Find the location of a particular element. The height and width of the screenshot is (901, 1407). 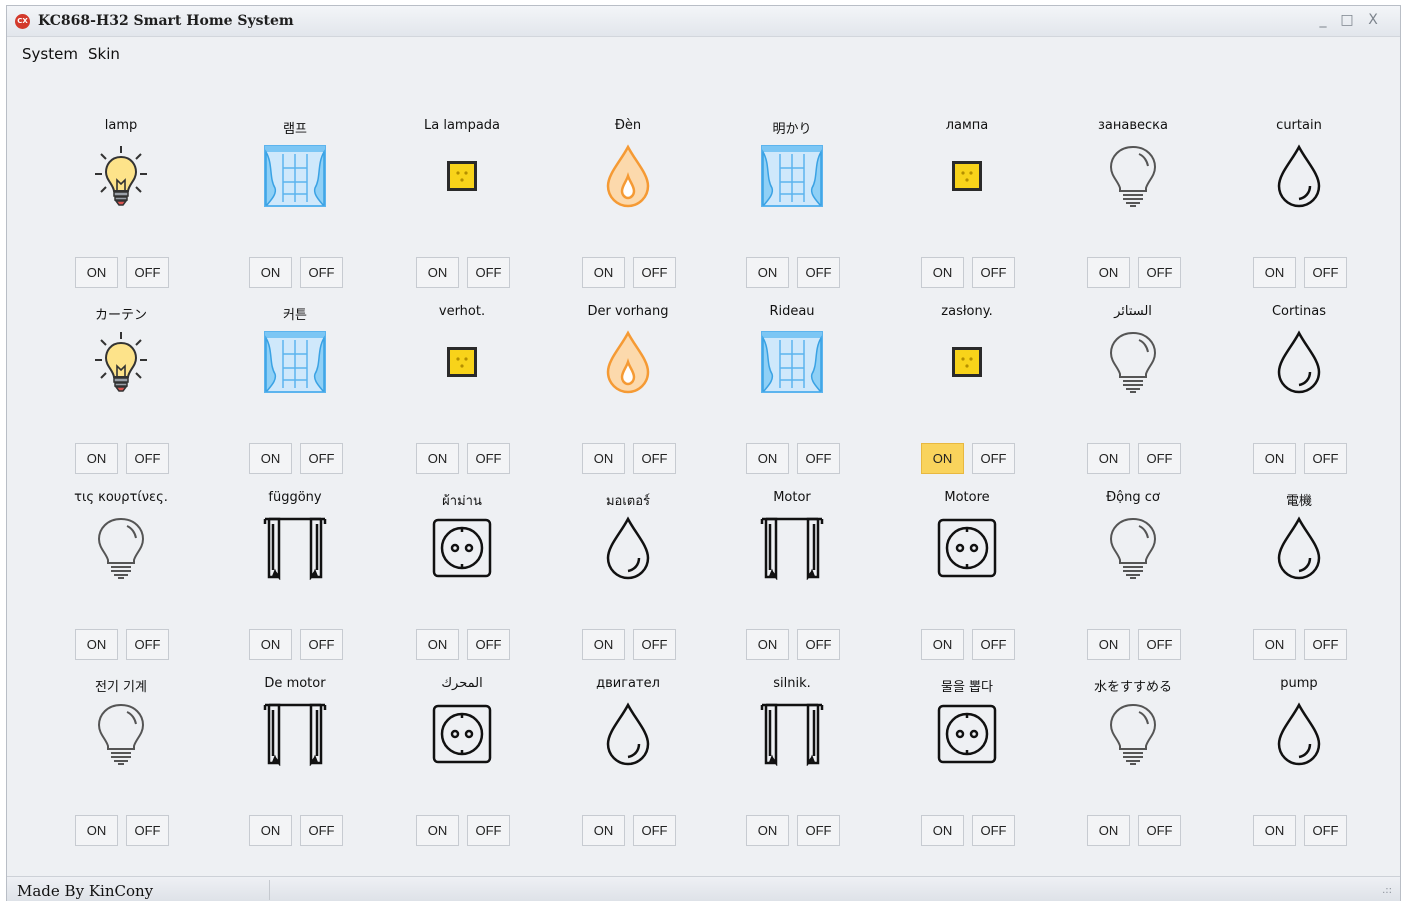

water-drop-icon is located at coordinates (1299, 362).